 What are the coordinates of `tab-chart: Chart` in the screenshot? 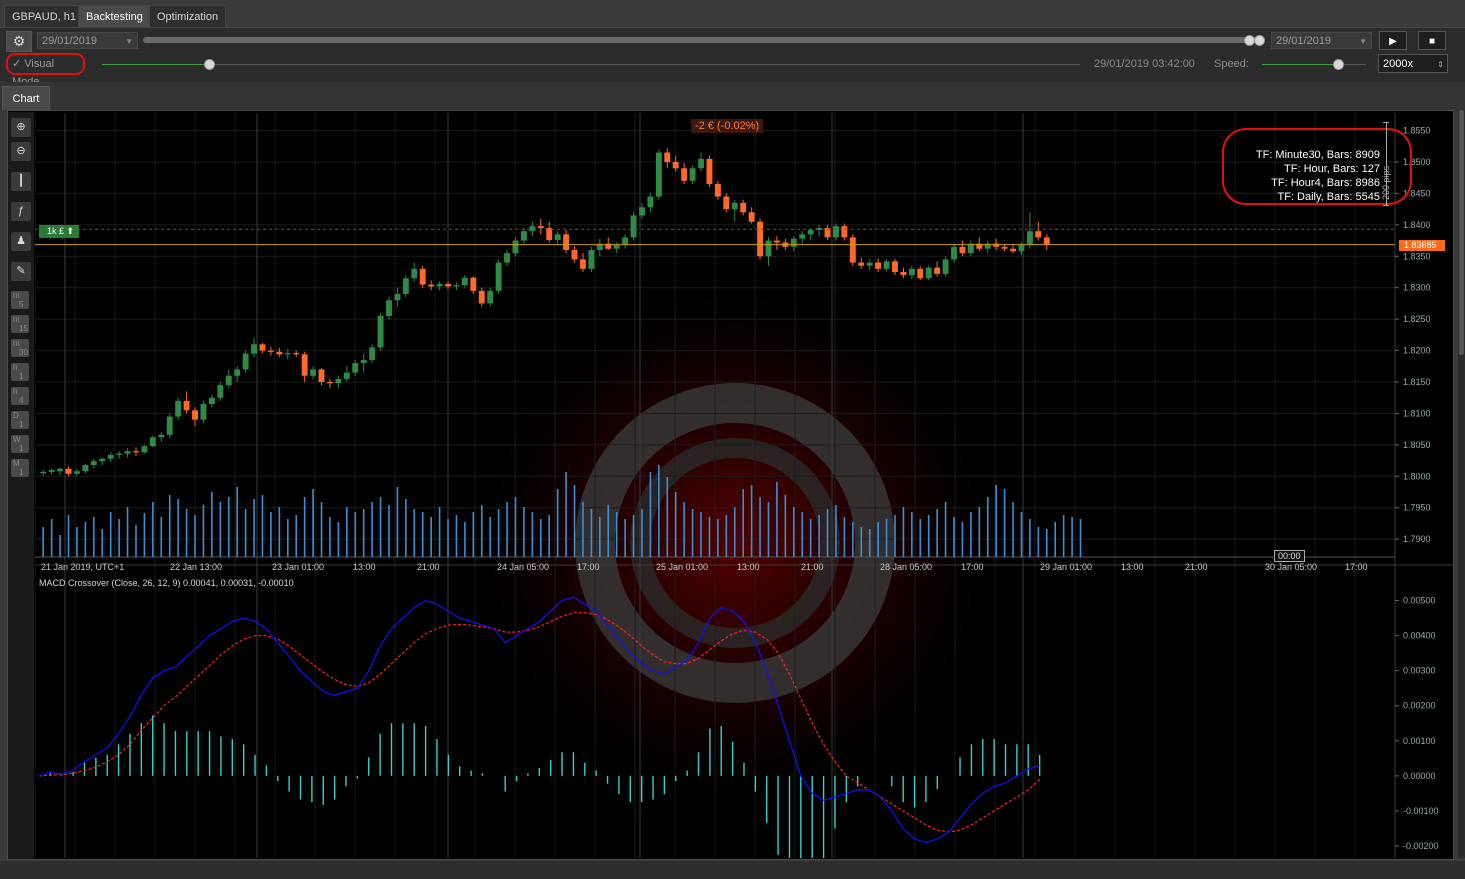 It's located at (26, 98).